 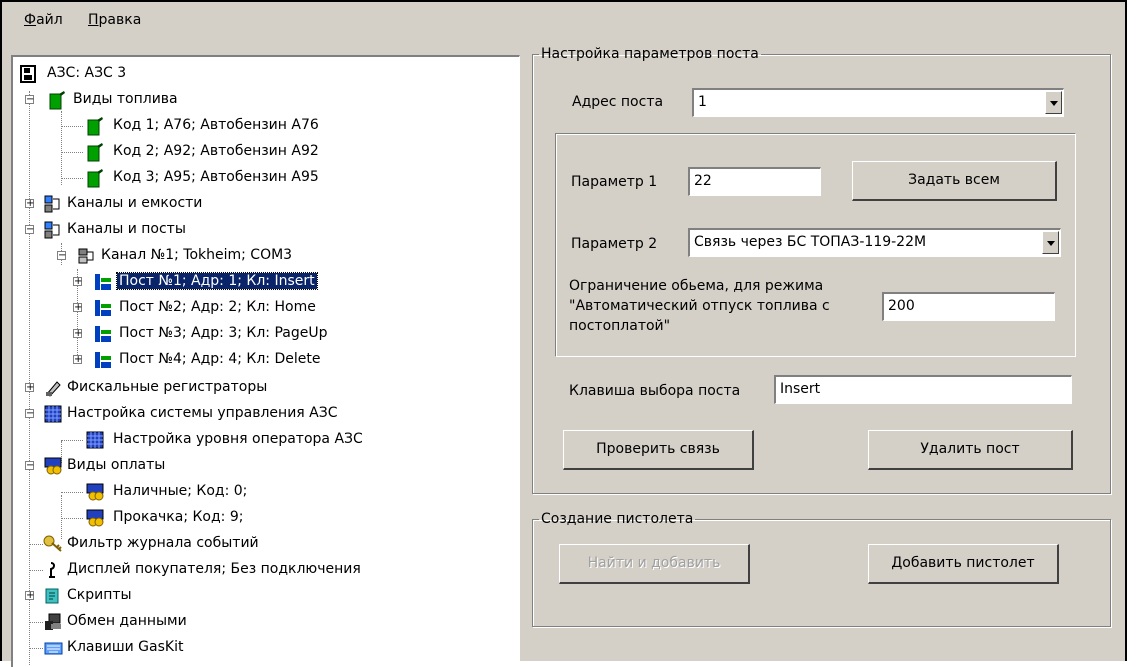 What do you see at coordinates (126, 229) in the screenshot?
I see `tree-label: Каналы и посты` at bounding box center [126, 229].